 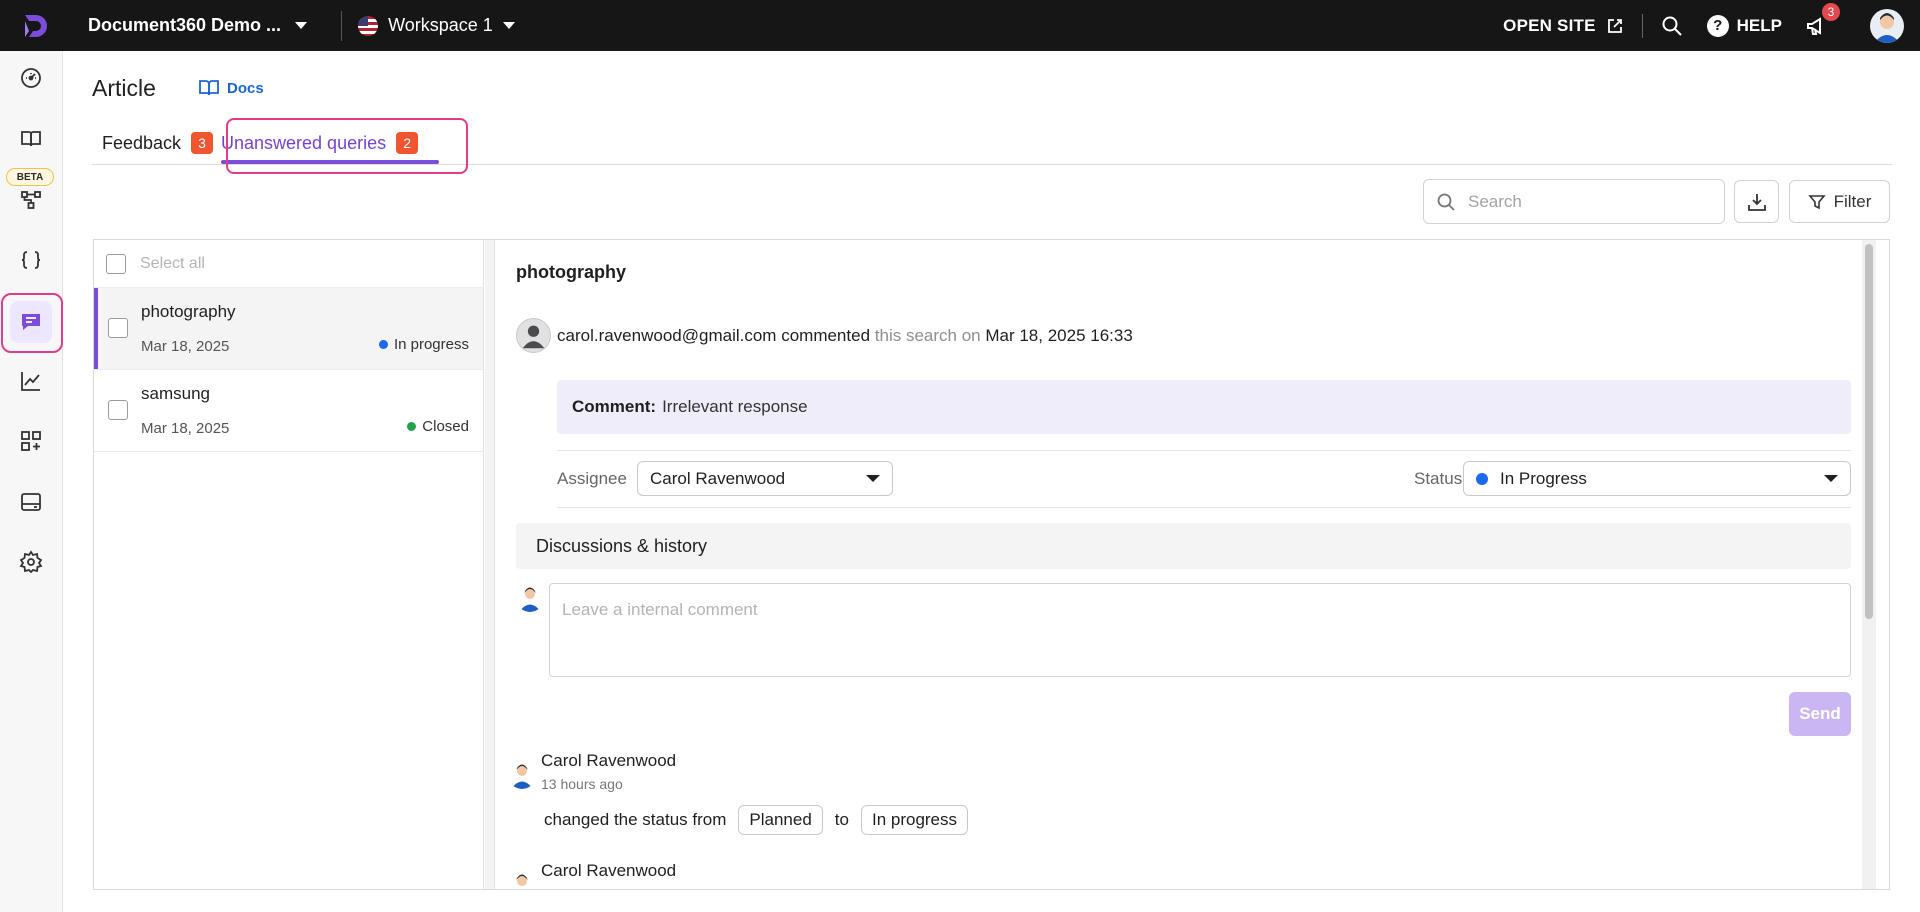 What do you see at coordinates (1717, 25) in the screenshot?
I see `question-icon: ?` at bounding box center [1717, 25].